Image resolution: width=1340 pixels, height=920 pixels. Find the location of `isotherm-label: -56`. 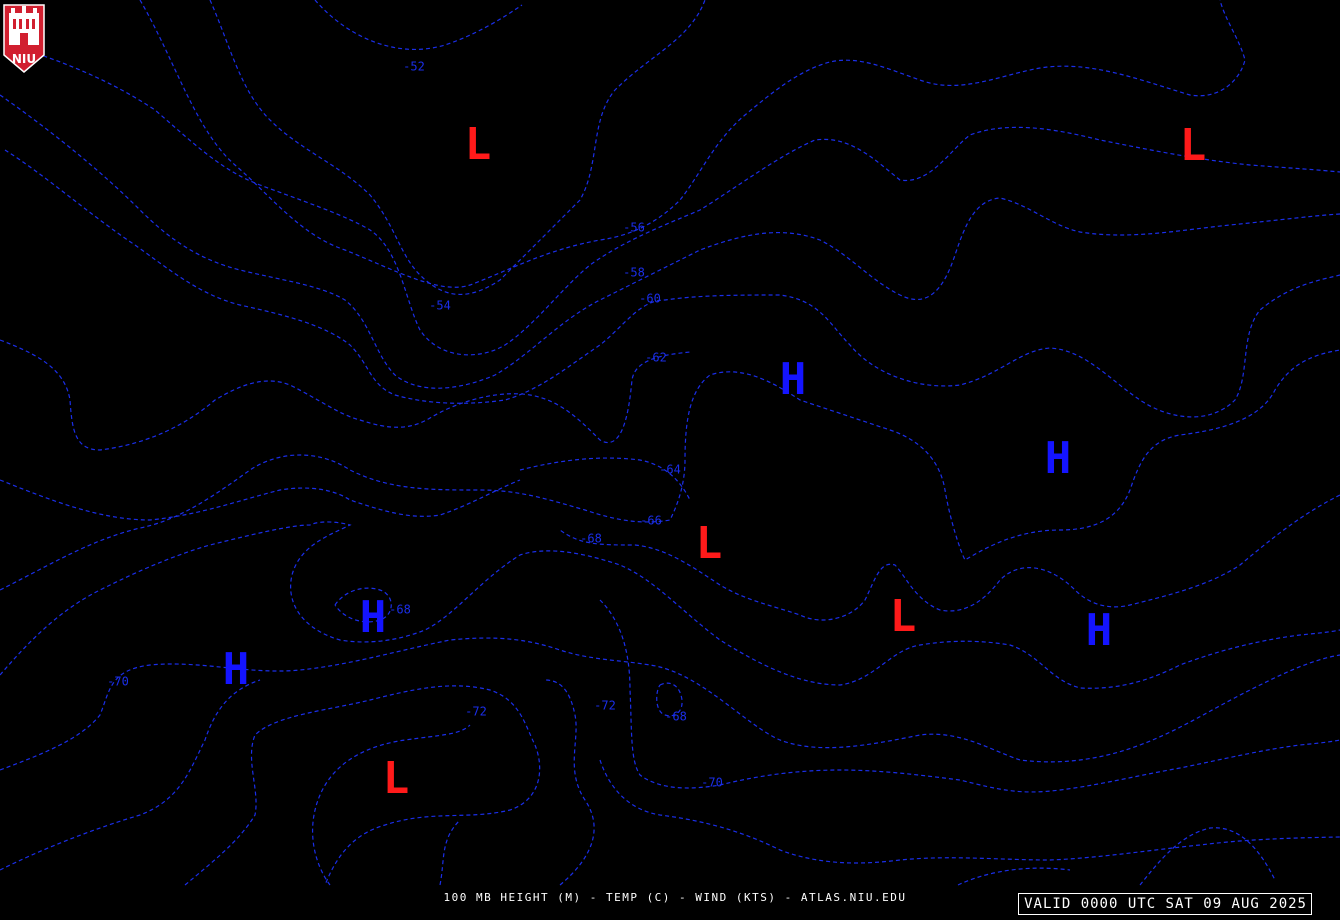

isotherm-label: -56 is located at coordinates (634, 228).